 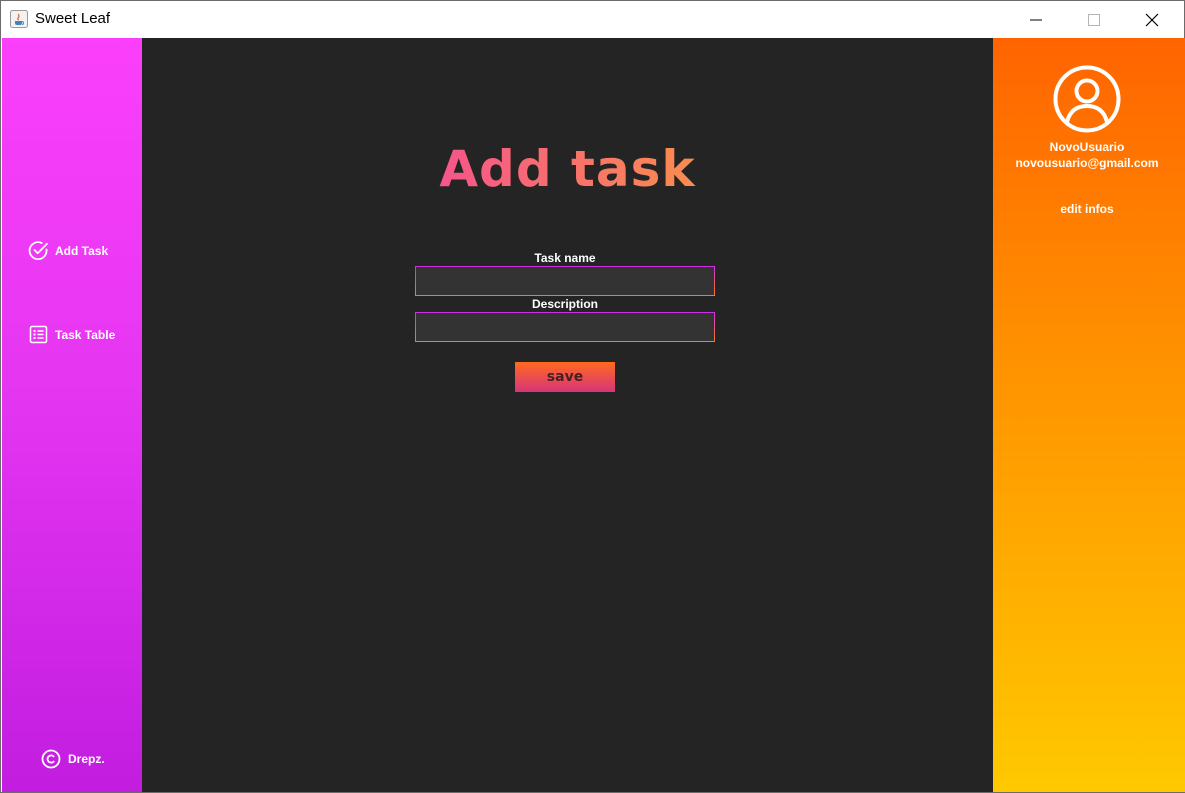 I want to click on description-input, so click(x=565, y=327).